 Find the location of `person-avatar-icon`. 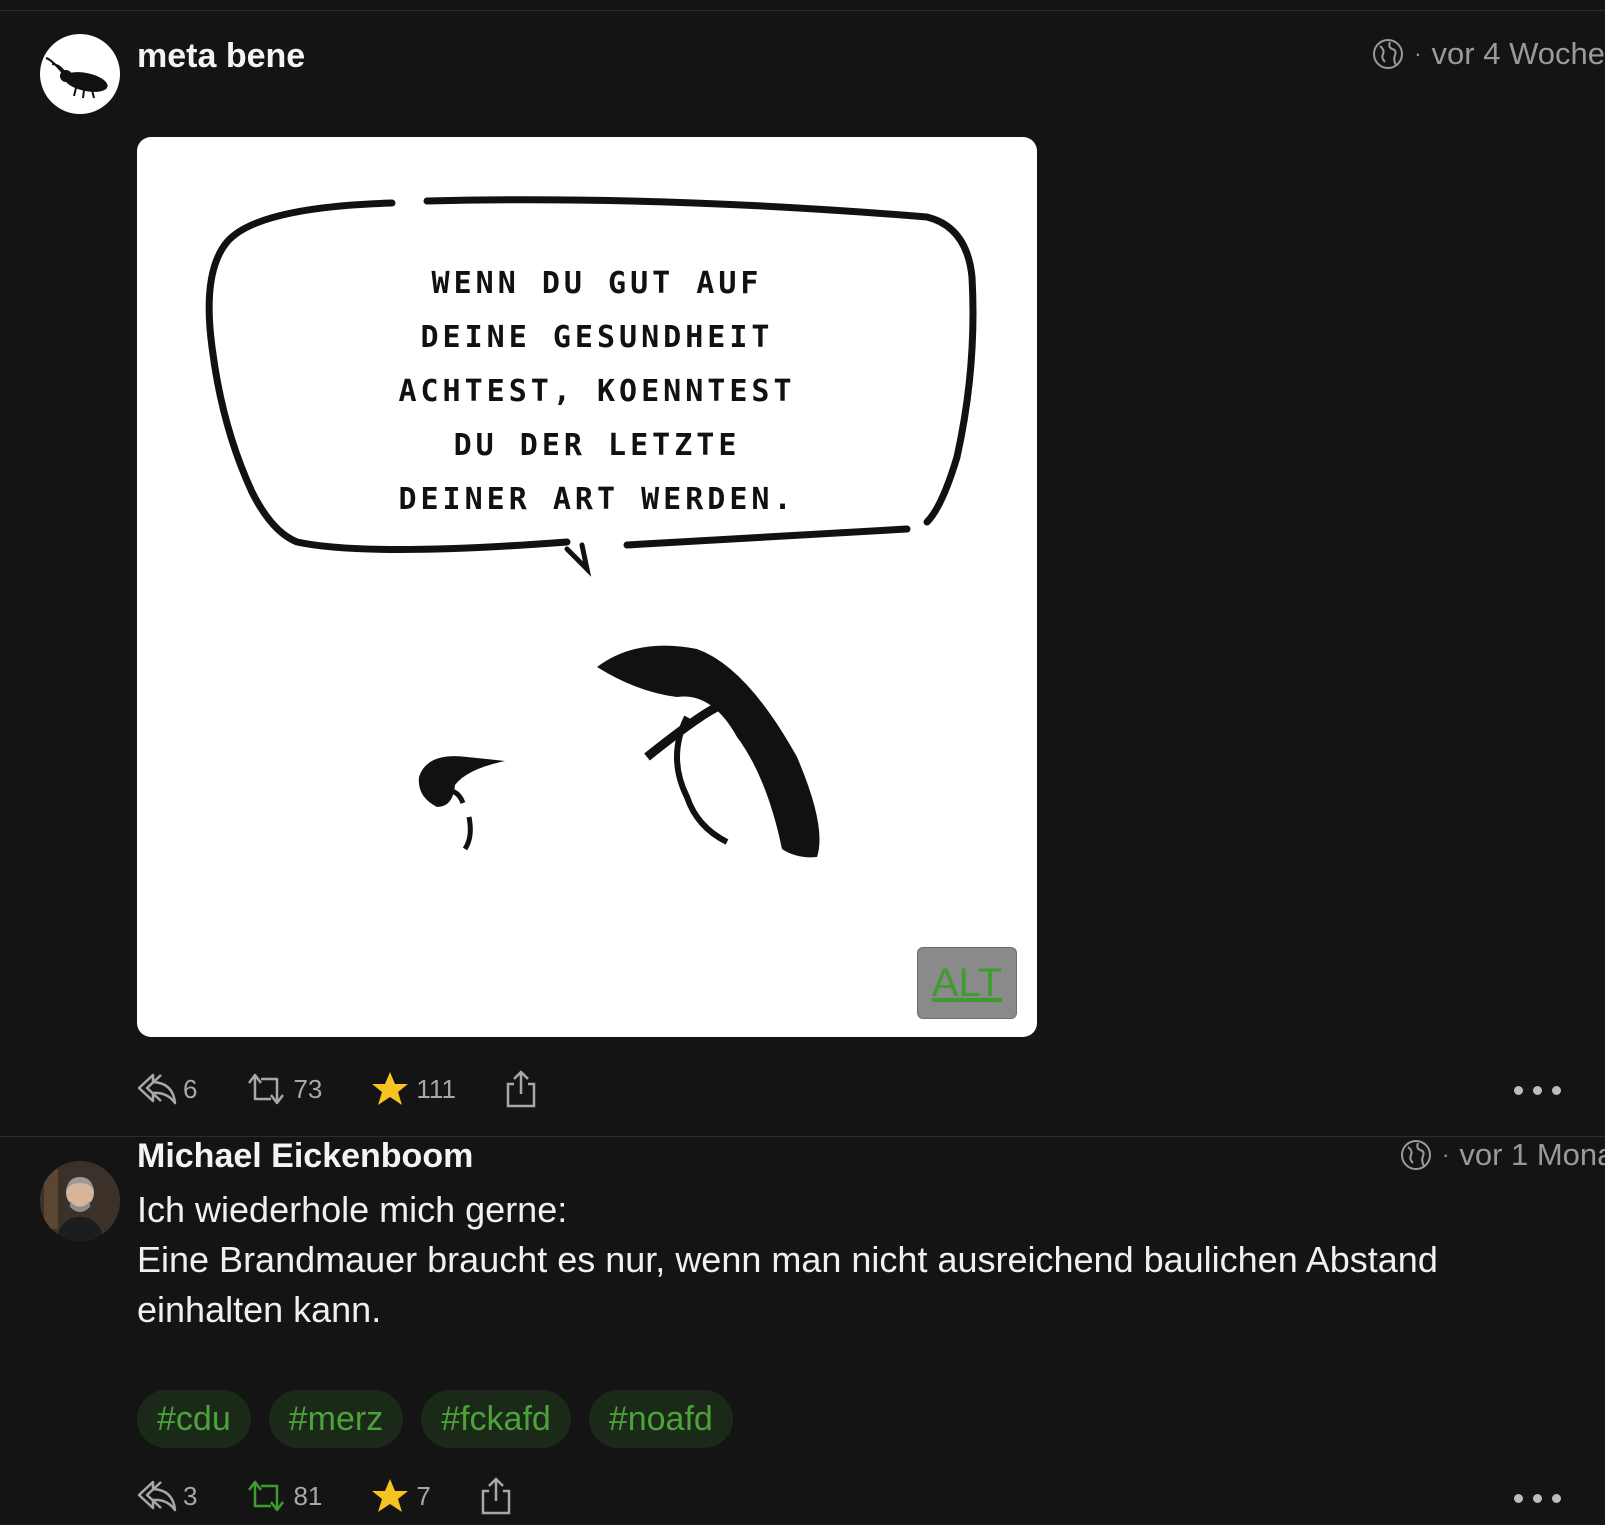

person-avatar-icon is located at coordinates (80, 1201).